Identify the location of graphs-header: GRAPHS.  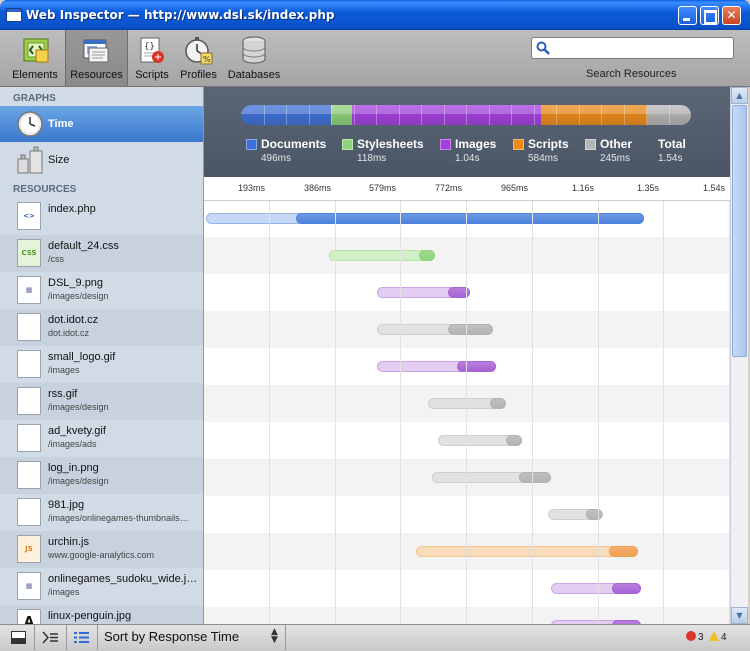
(34, 98).